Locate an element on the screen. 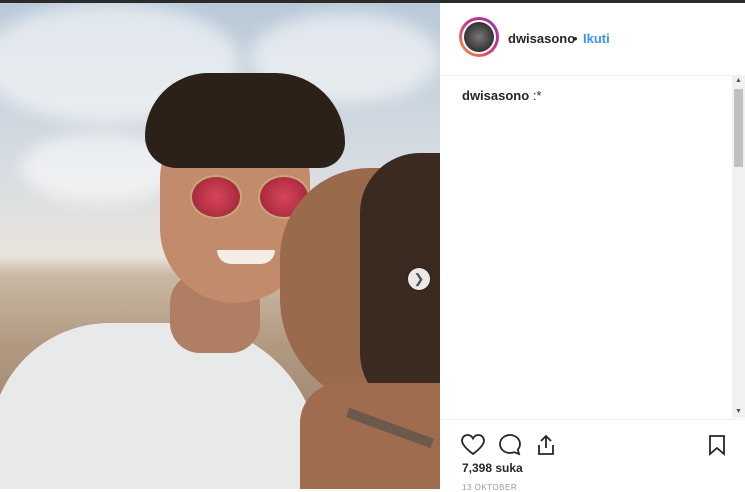 The image size is (745, 492). save-button is located at coordinates (717, 445).